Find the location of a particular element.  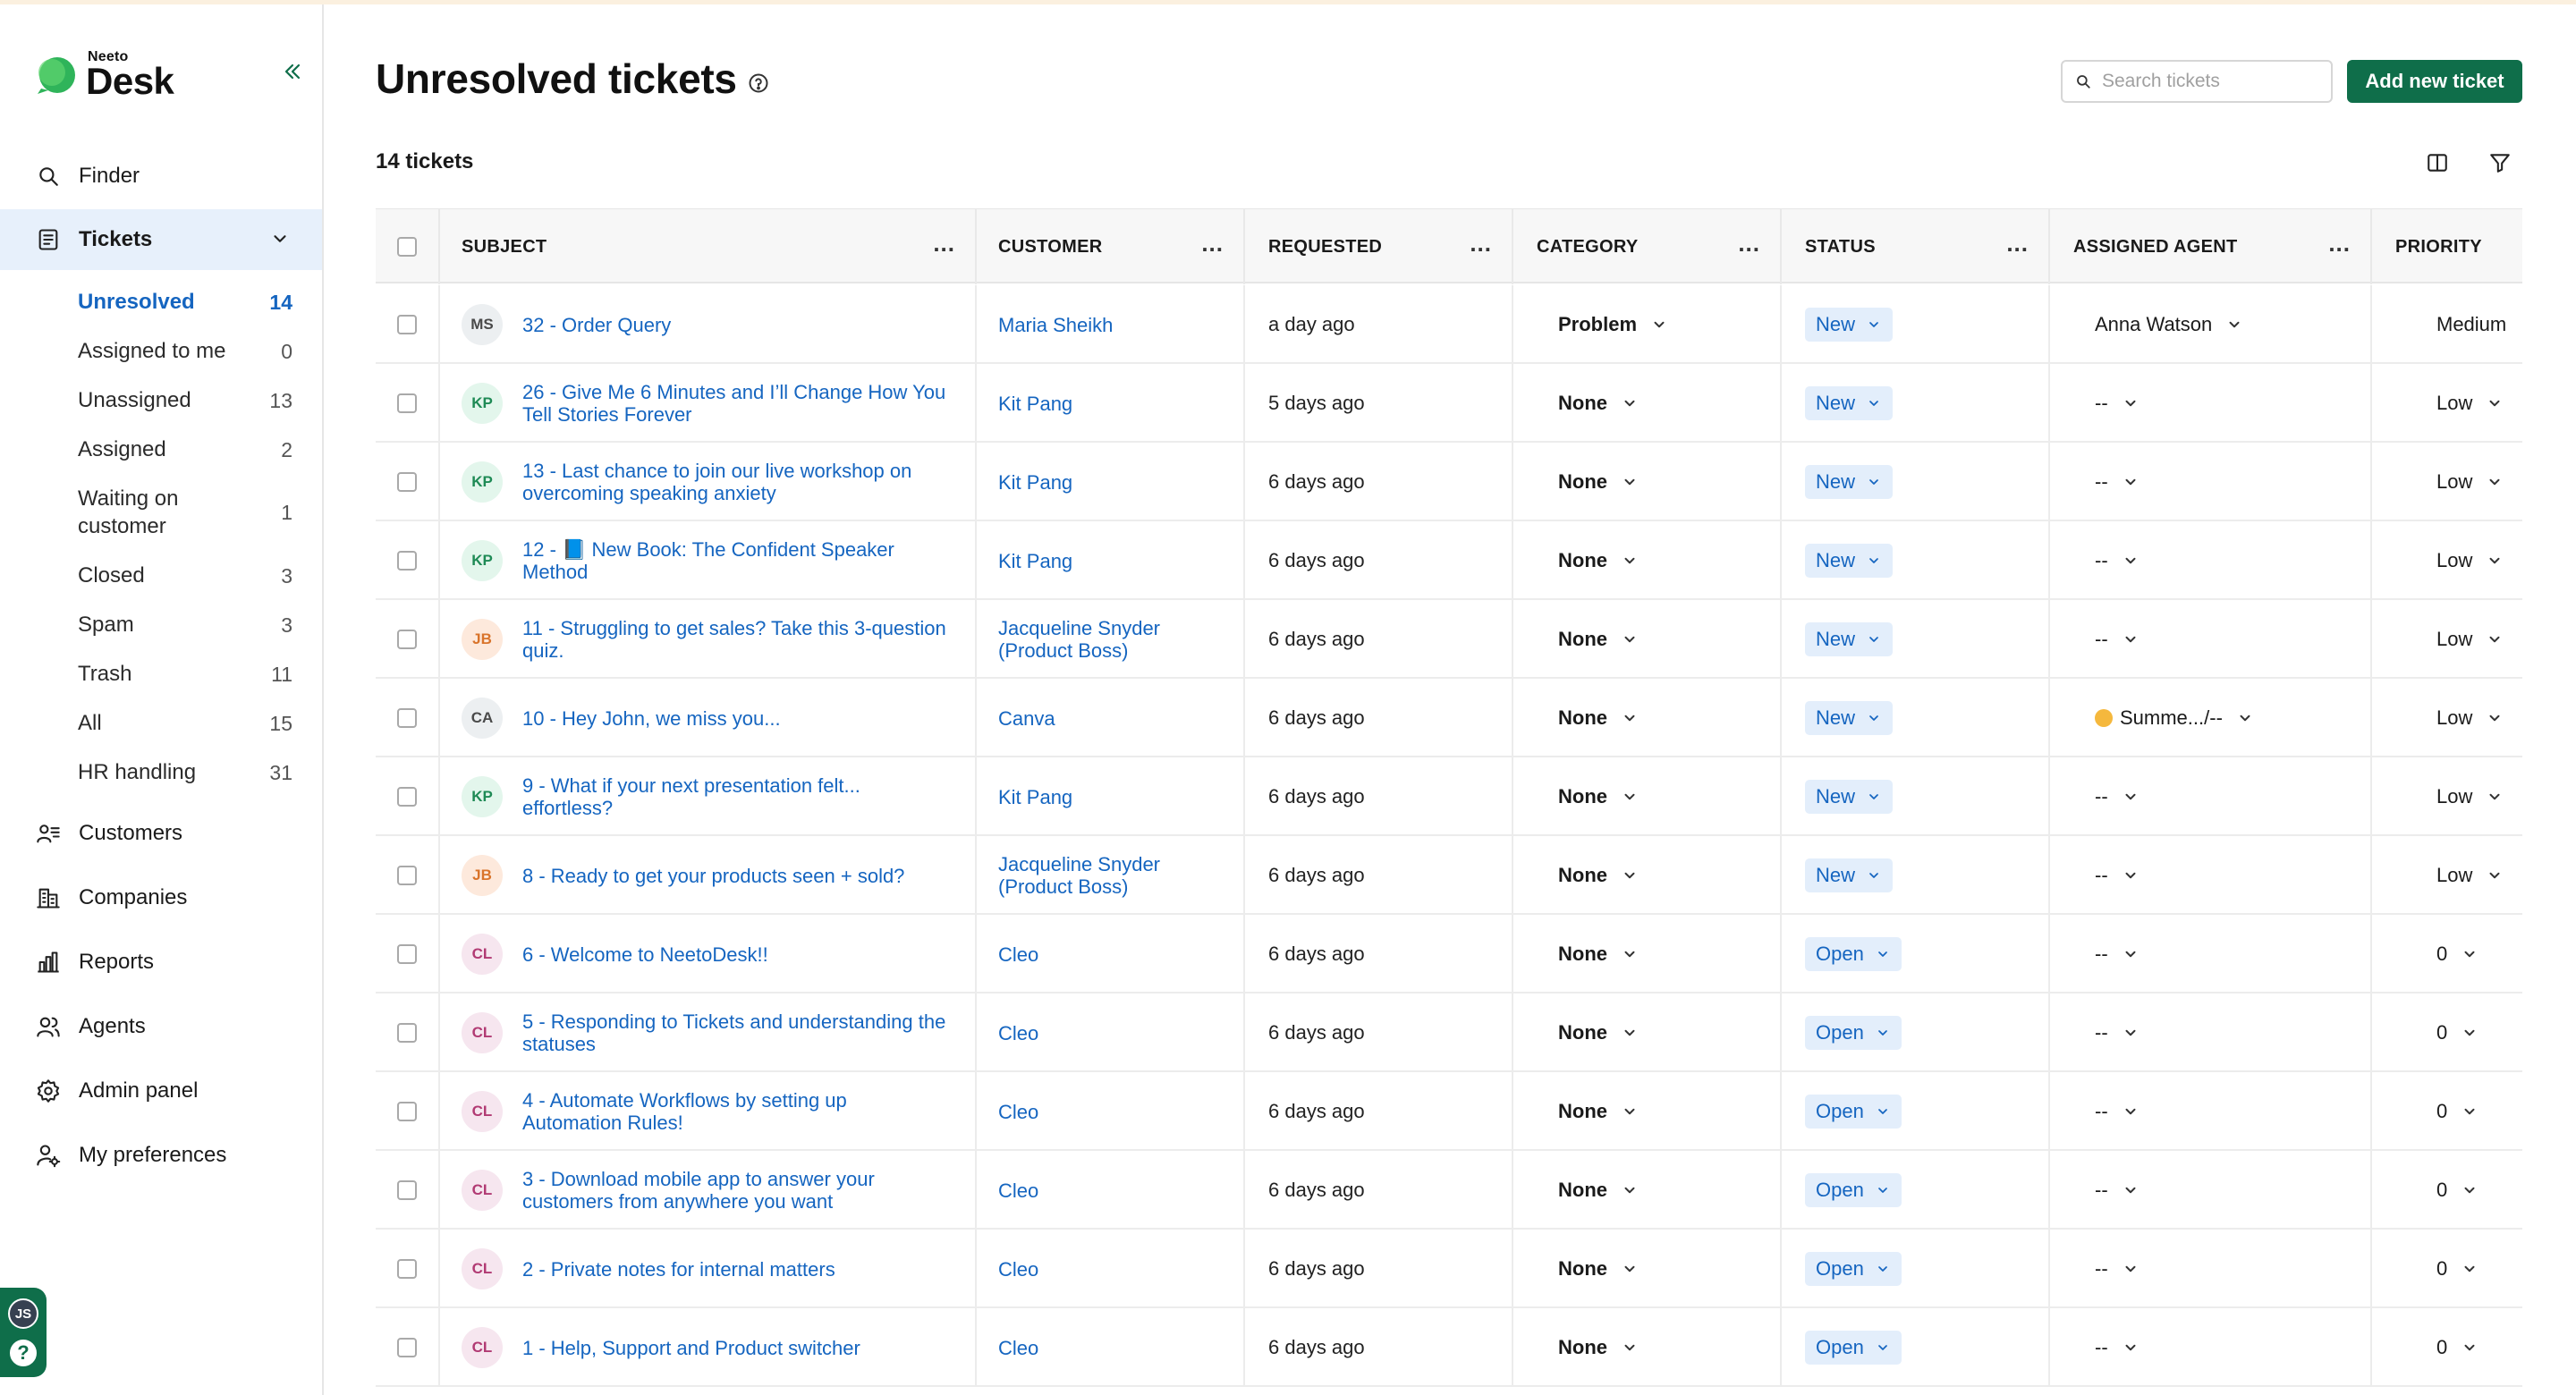

customer-link: Maria Sheikh is located at coordinates (1055, 325).